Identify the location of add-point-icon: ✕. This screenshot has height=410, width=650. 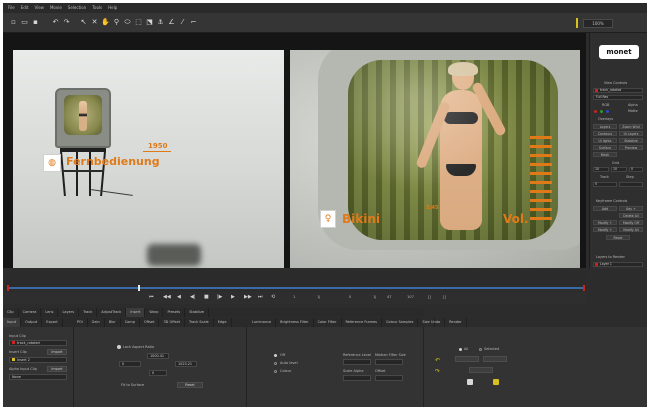
(94, 22).